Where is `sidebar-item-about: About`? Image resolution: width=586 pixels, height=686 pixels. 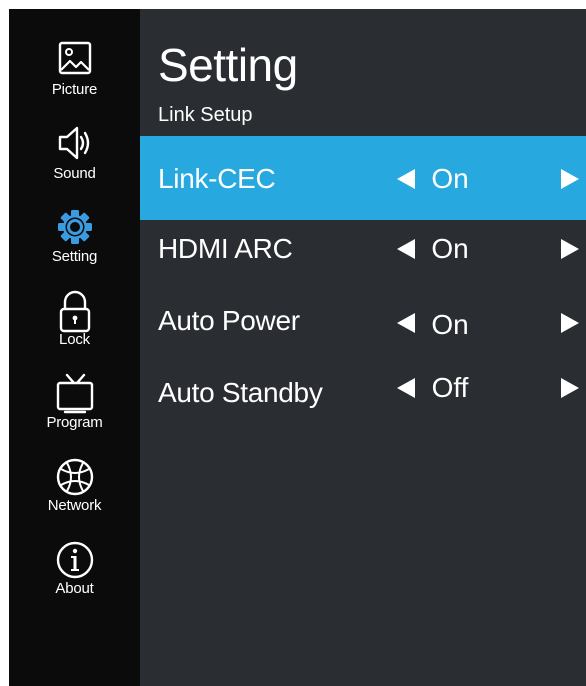
sidebar-item-about: About is located at coordinates (74, 578).